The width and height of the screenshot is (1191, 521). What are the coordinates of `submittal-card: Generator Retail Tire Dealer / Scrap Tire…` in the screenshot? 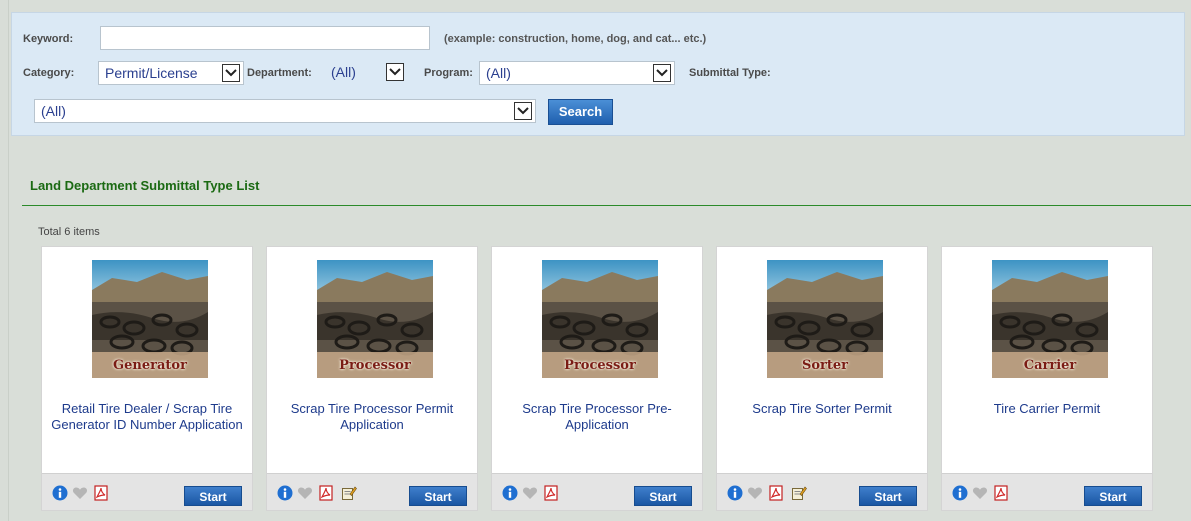 It's located at (147, 378).